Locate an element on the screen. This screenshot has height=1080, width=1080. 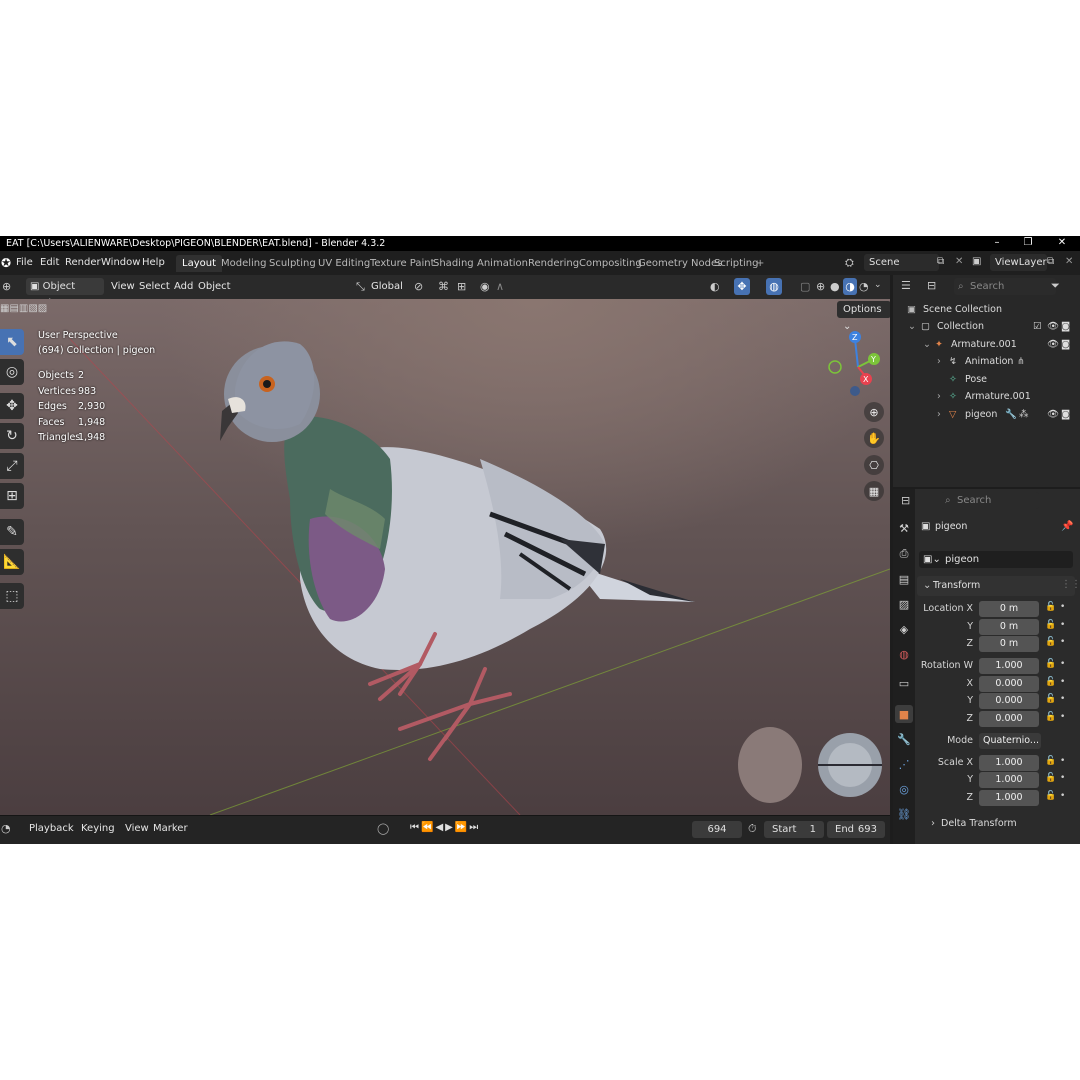
filter-icon: ⏷ is located at coordinates (1055, 286).